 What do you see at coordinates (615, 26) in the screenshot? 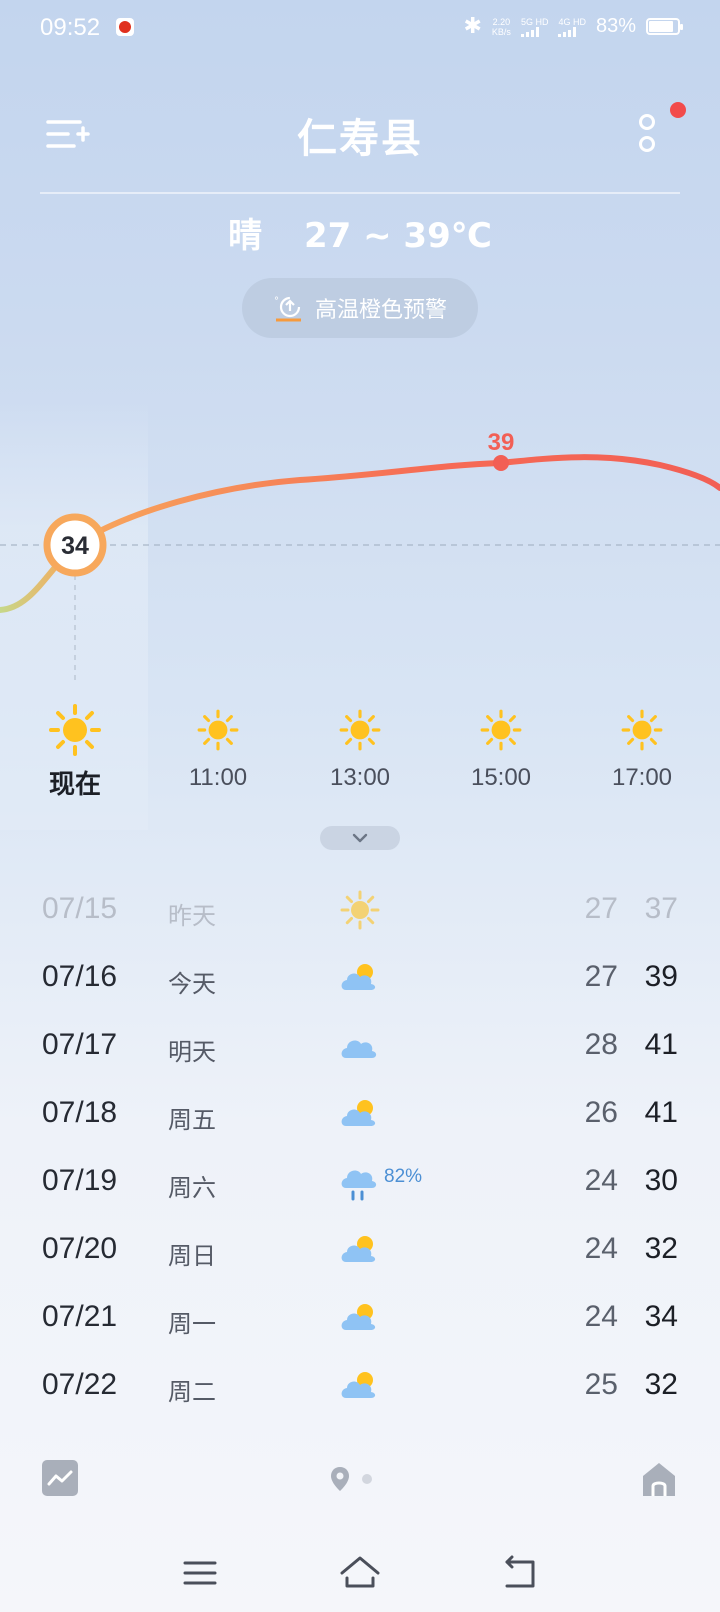
I see `battery-percent: 83%` at bounding box center [615, 26].